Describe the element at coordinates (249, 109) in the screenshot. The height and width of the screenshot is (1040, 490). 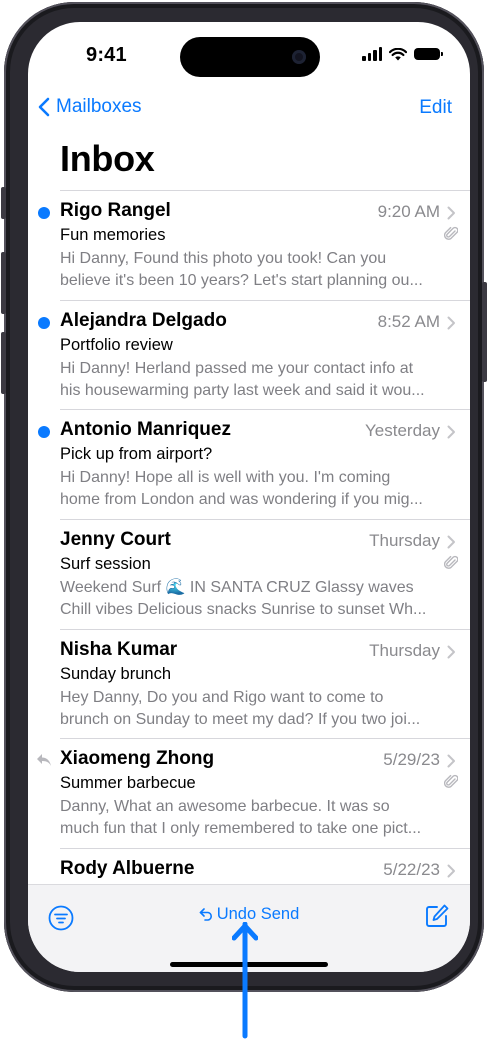
I see `navigation-bar: Mailboxes Edit` at that location.